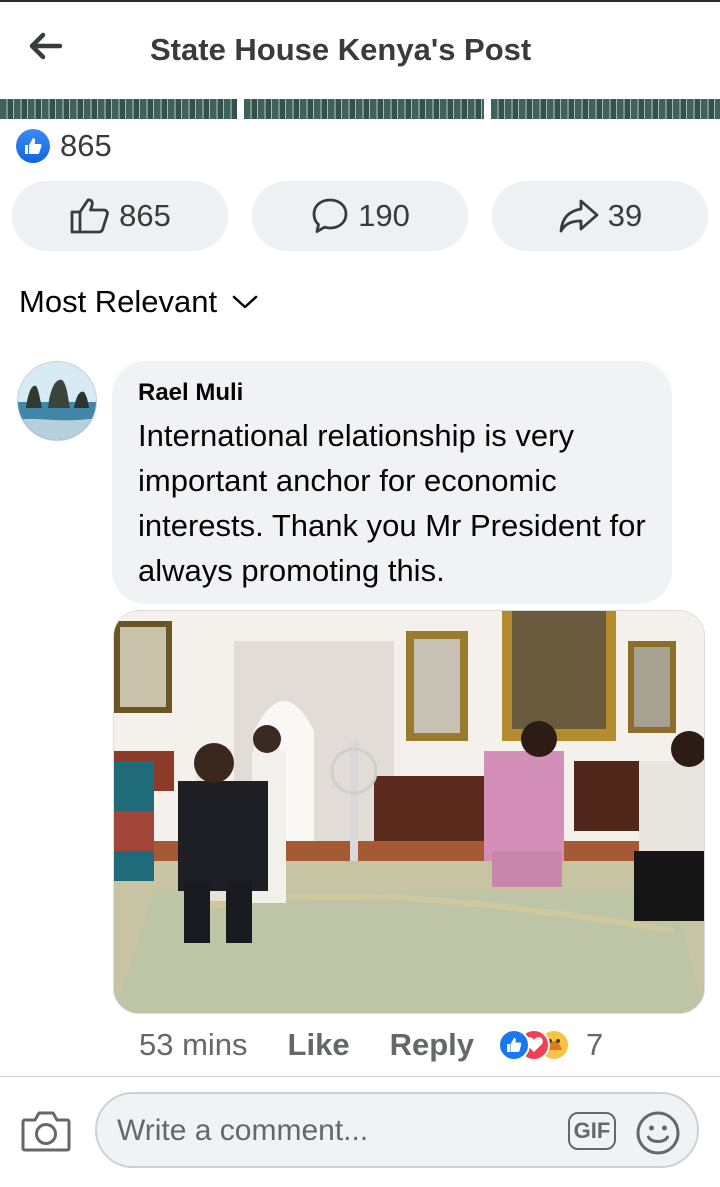 This screenshot has height=1187, width=720. Describe the element at coordinates (360, 1076) in the screenshot. I see `composer-divider` at that location.